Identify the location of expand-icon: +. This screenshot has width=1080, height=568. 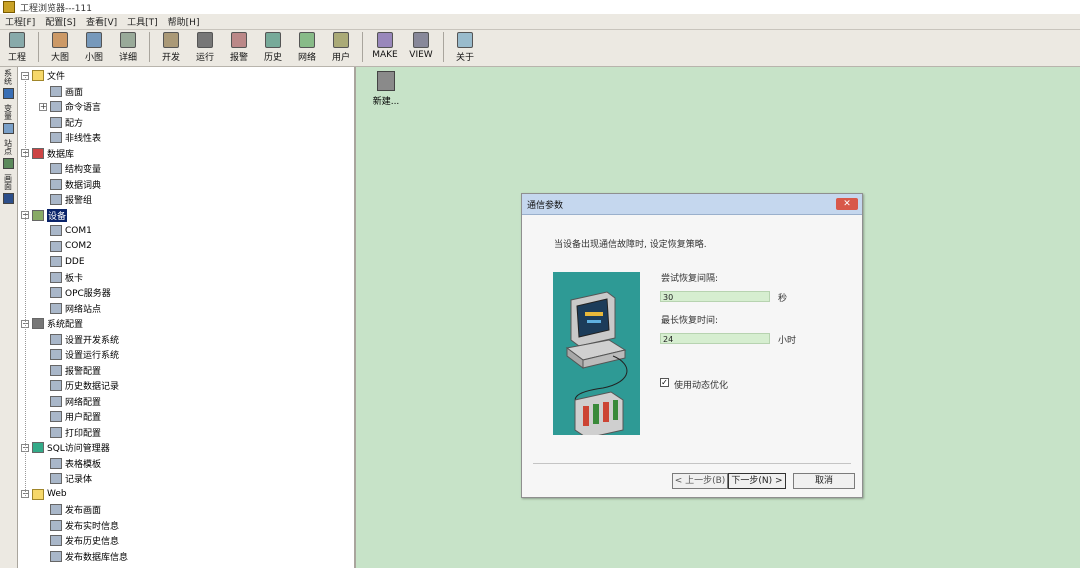
(43, 106).